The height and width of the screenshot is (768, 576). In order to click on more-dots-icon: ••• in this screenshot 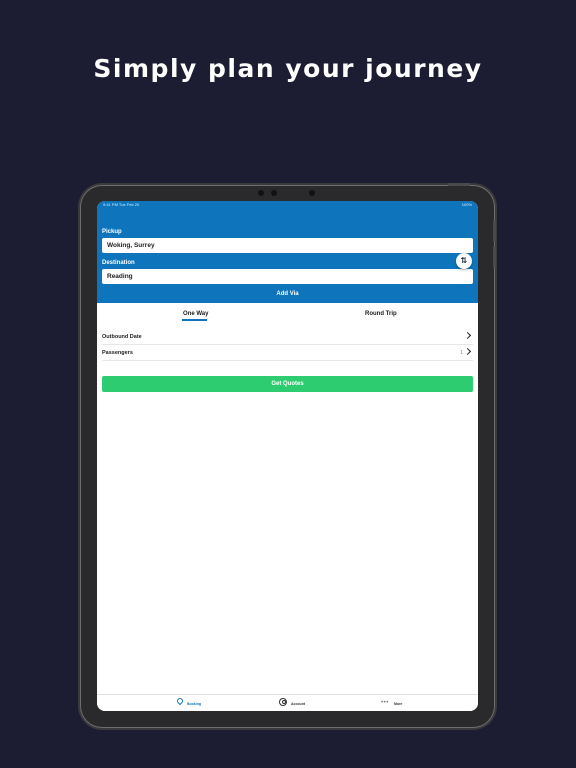, I will do `click(385, 703)`.